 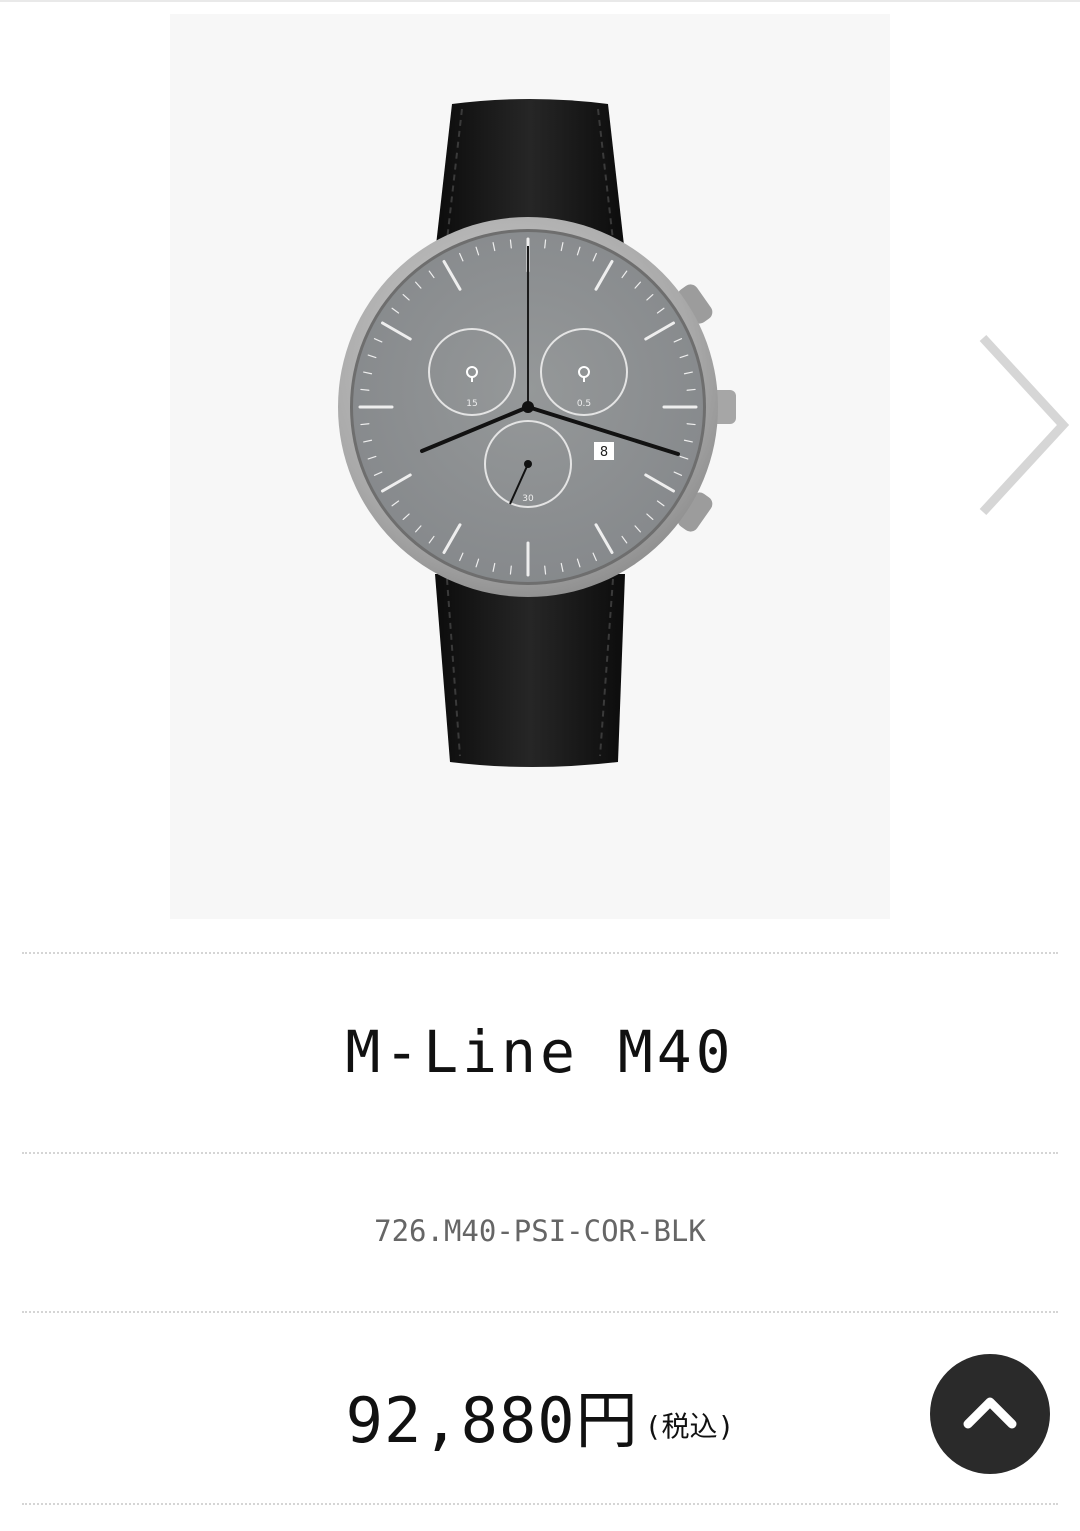 I want to click on top-border, so click(x=540, y=1).